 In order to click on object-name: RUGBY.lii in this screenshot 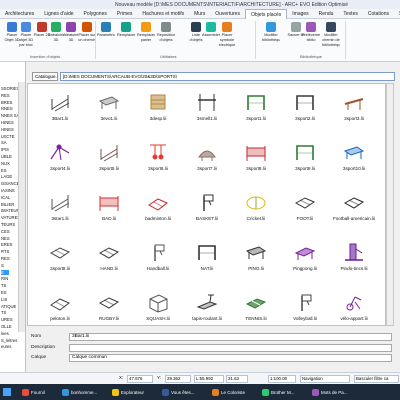, I will do `click(109, 318)`.